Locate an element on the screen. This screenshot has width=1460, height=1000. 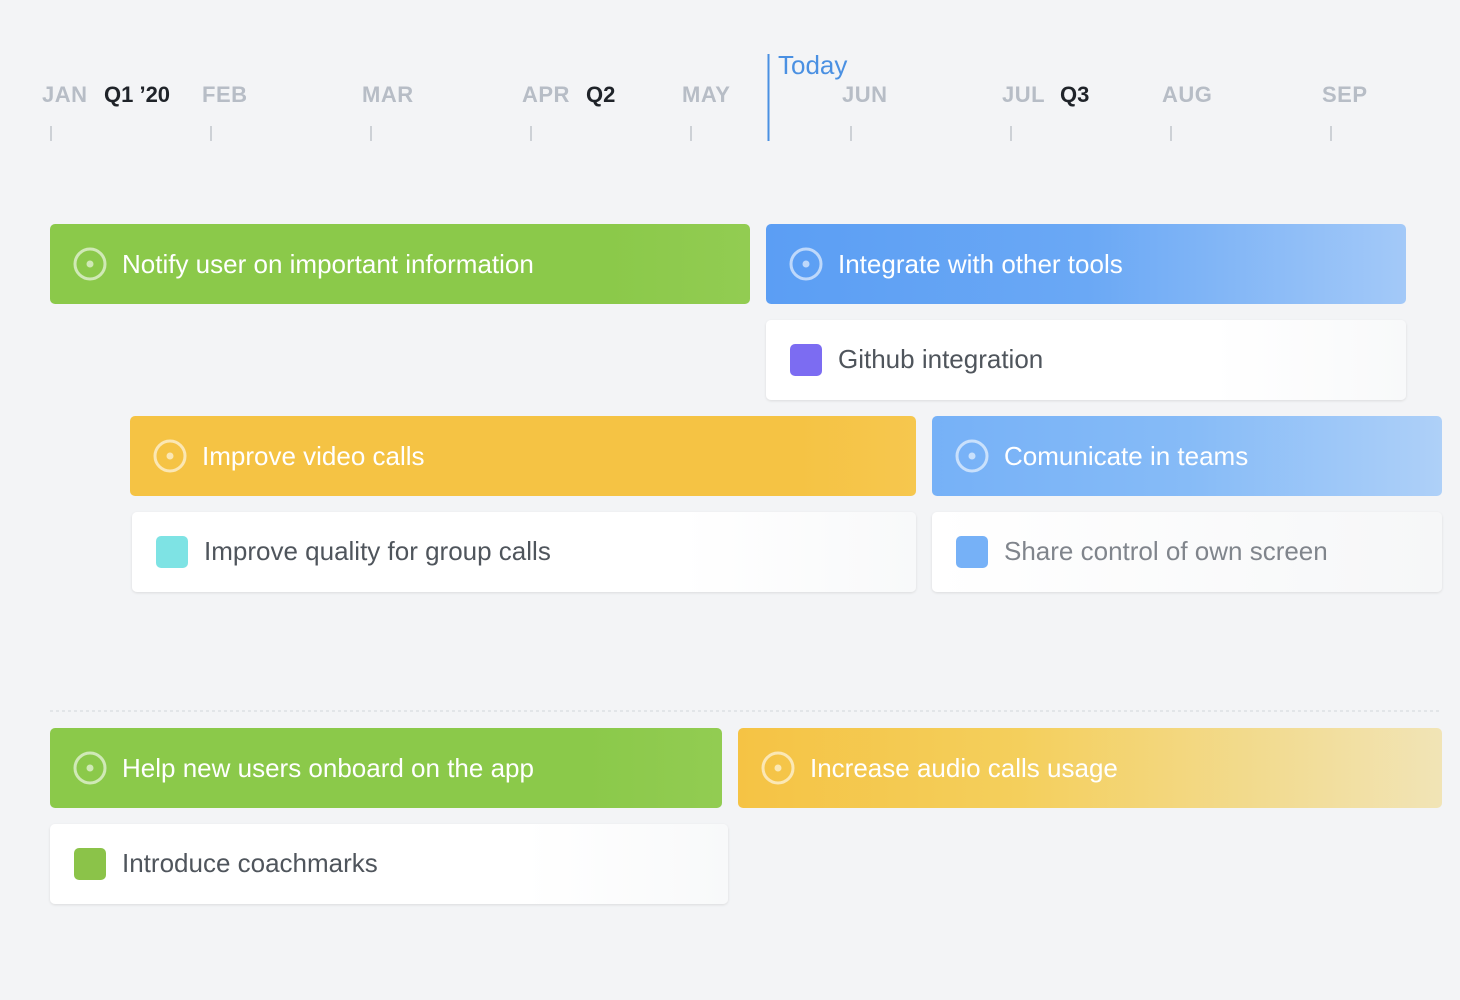
month-label-may: MAY is located at coordinates (706, 94).